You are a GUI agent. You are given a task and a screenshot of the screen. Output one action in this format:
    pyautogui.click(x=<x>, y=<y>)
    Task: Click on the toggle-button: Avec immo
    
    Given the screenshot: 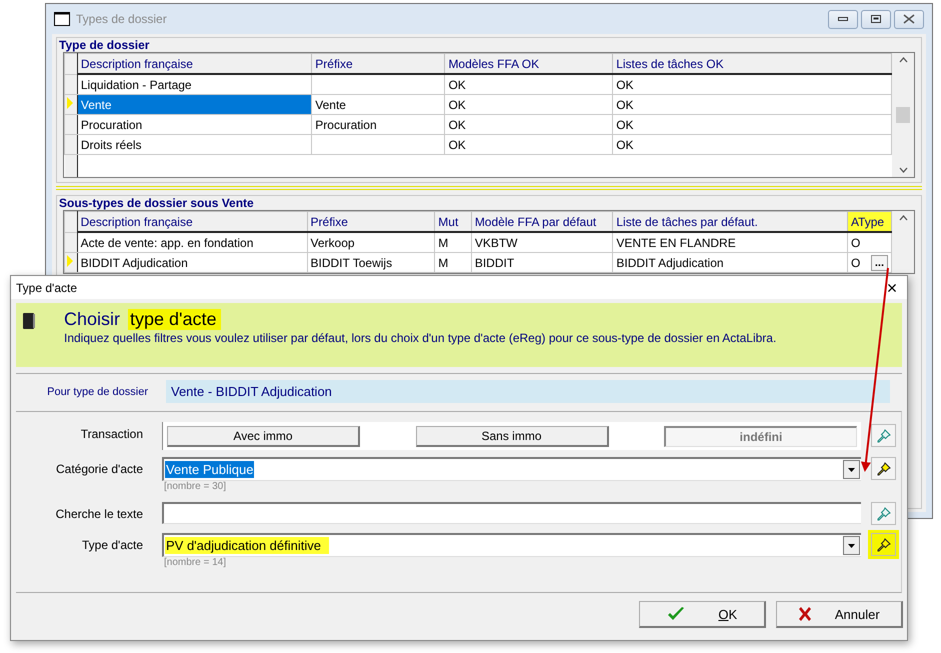 What is the action you would take?
    pyautogui.click(x=263, y=436)
    